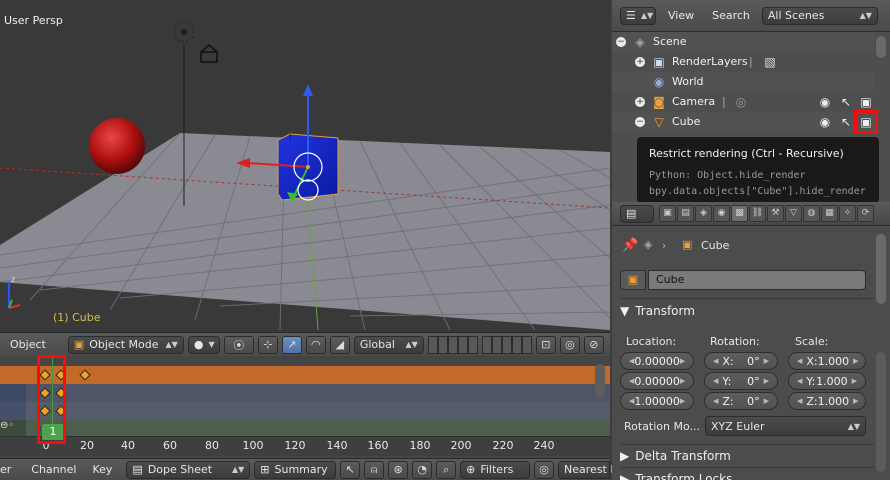 Image resolution: width=890 pixels, height=480 pixels. Describe the element at coordinates (827, 401) in the screenshot. I see `scale-z-field: ◀ Z: 1.000 ▶` at that location.